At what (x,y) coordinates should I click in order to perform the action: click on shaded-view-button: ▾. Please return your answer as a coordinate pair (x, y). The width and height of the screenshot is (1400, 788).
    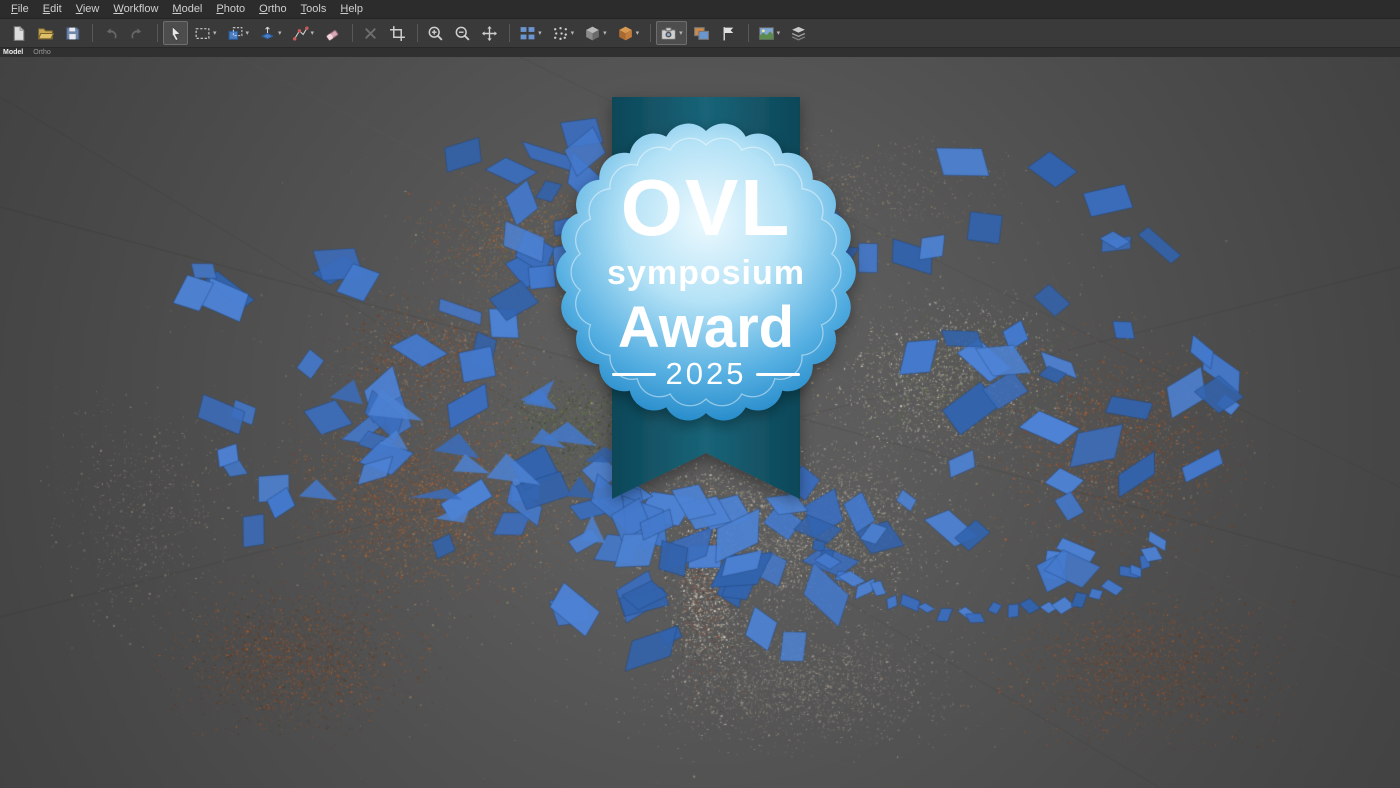
    Looking at the image, I should click on (595, 33).